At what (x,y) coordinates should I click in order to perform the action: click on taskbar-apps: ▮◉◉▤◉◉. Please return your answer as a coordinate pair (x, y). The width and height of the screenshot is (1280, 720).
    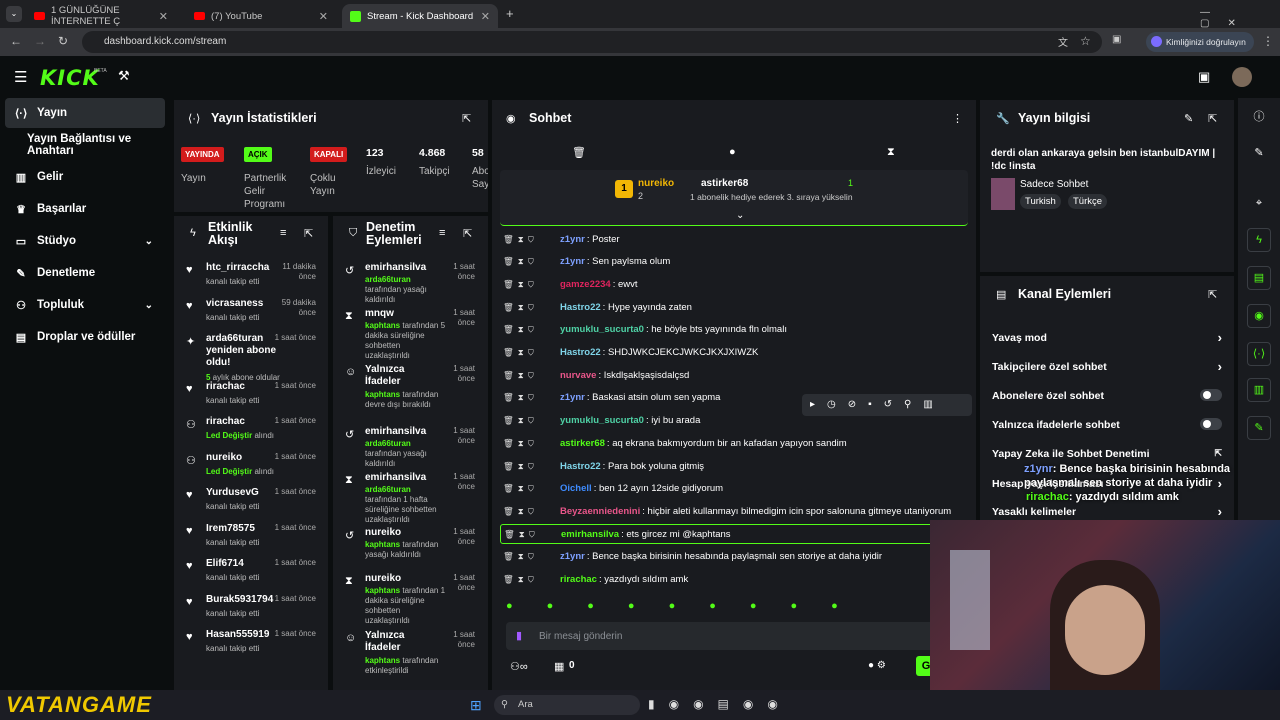
    Looking at the image, I should click on (720, 704).